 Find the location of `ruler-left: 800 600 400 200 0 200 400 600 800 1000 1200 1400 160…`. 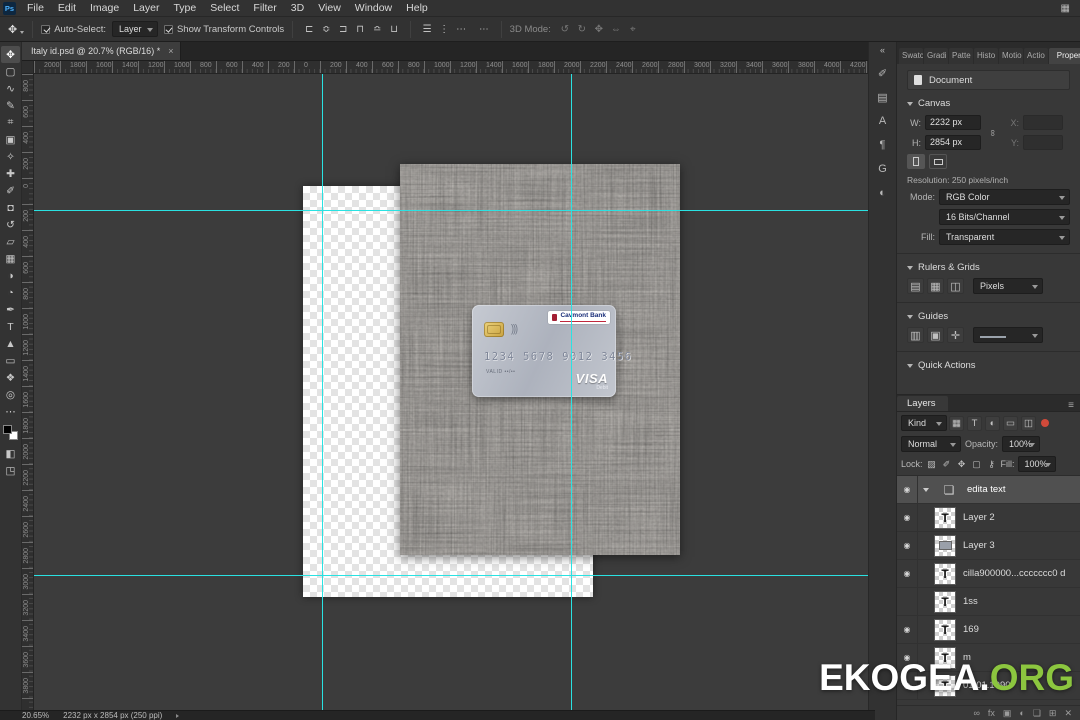

ruler-left: 800 600 400 200 0 200 400 600 800 1000 1200 1400 160… is located at coordinates (28, 392).